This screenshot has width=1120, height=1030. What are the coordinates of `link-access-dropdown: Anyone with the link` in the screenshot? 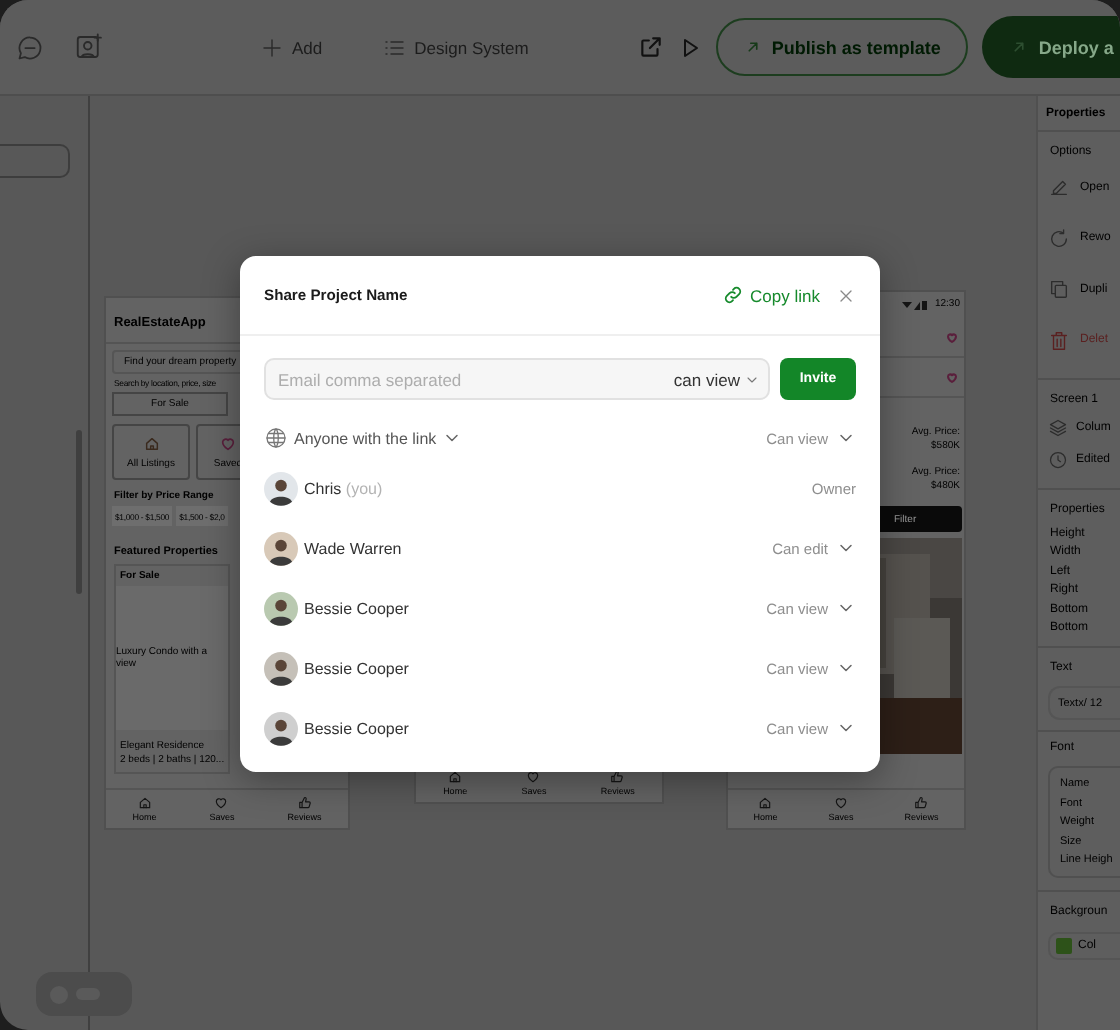 It's located at (363, 438).